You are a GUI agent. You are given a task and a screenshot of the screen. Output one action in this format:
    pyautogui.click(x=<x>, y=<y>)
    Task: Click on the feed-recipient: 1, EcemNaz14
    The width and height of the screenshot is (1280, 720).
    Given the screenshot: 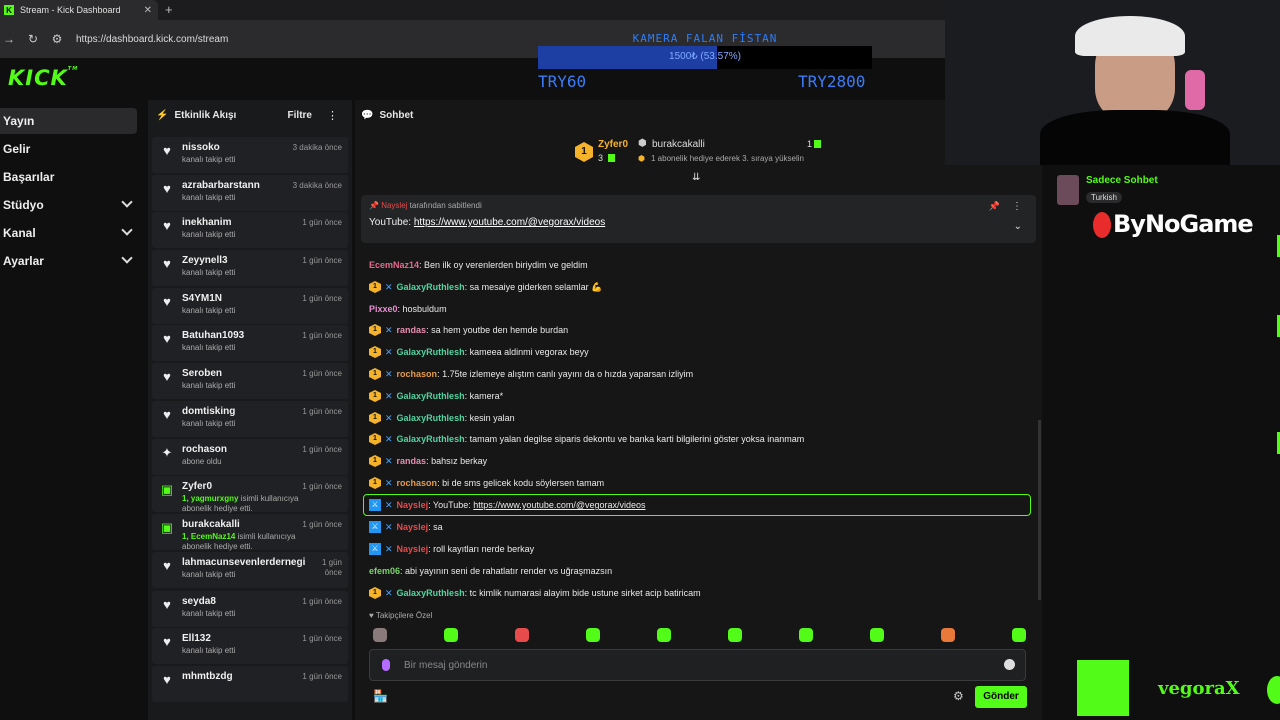 What is the action you would take?
    pyautogui.click(x=208, y=536)
    